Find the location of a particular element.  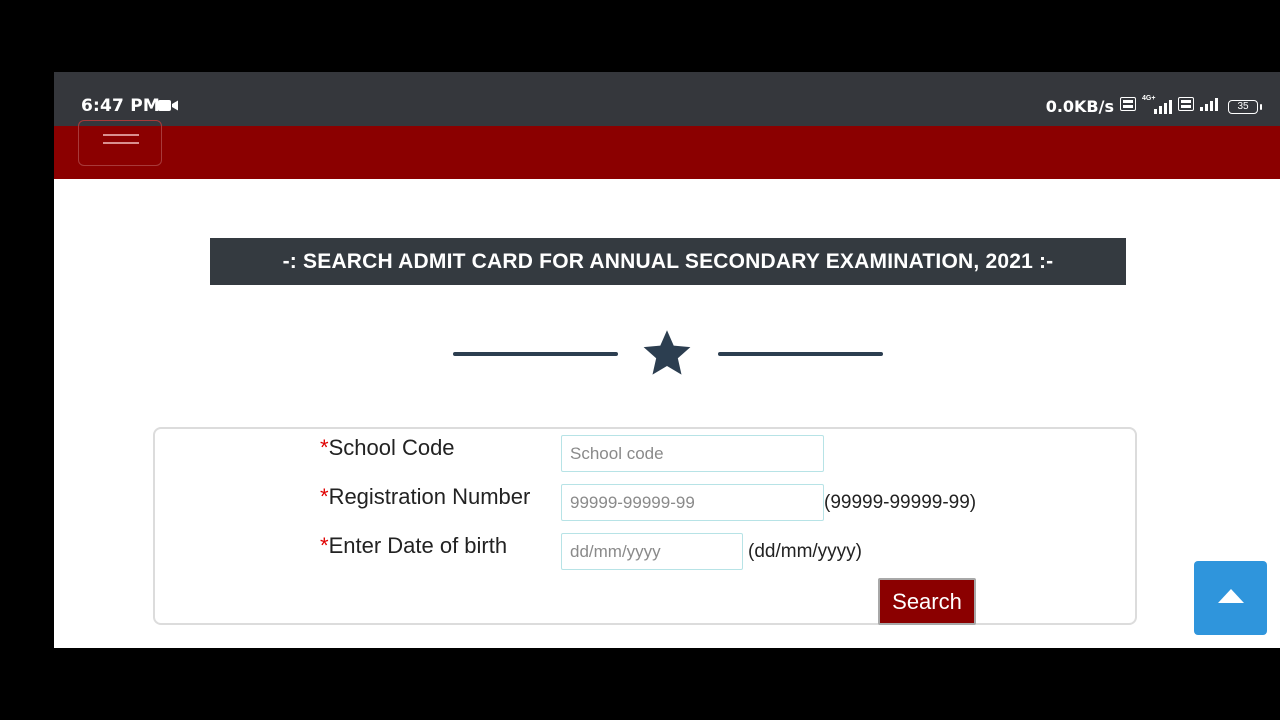

status-bar: 6:47 PM 0.0KB/s 4G+ 35 is located at coordinates (667, 99).